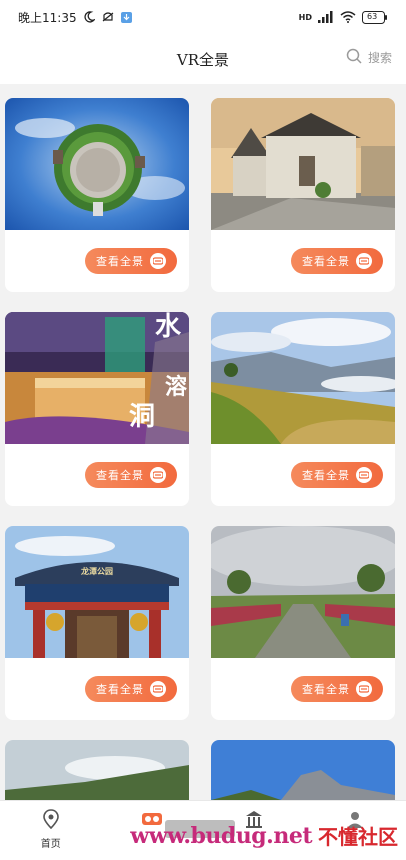 Image resolution: width=406 pixels, height=860 pixels. Describe the element at coordinates (175, 387) in the screenshot. I see `cave-overlay-char-2: 溶` at that location.